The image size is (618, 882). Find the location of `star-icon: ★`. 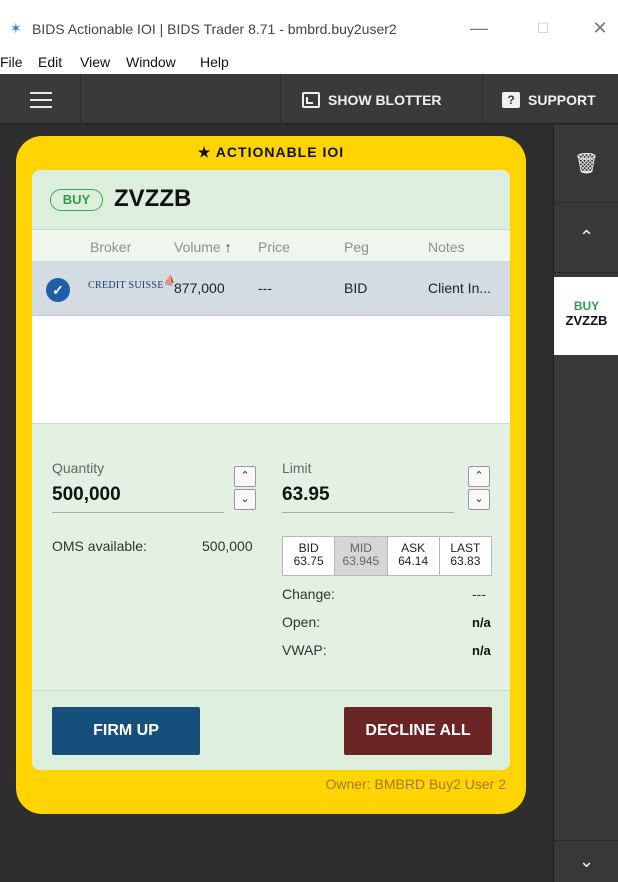

star-icon: ★ is located at coordinates (204, 152).